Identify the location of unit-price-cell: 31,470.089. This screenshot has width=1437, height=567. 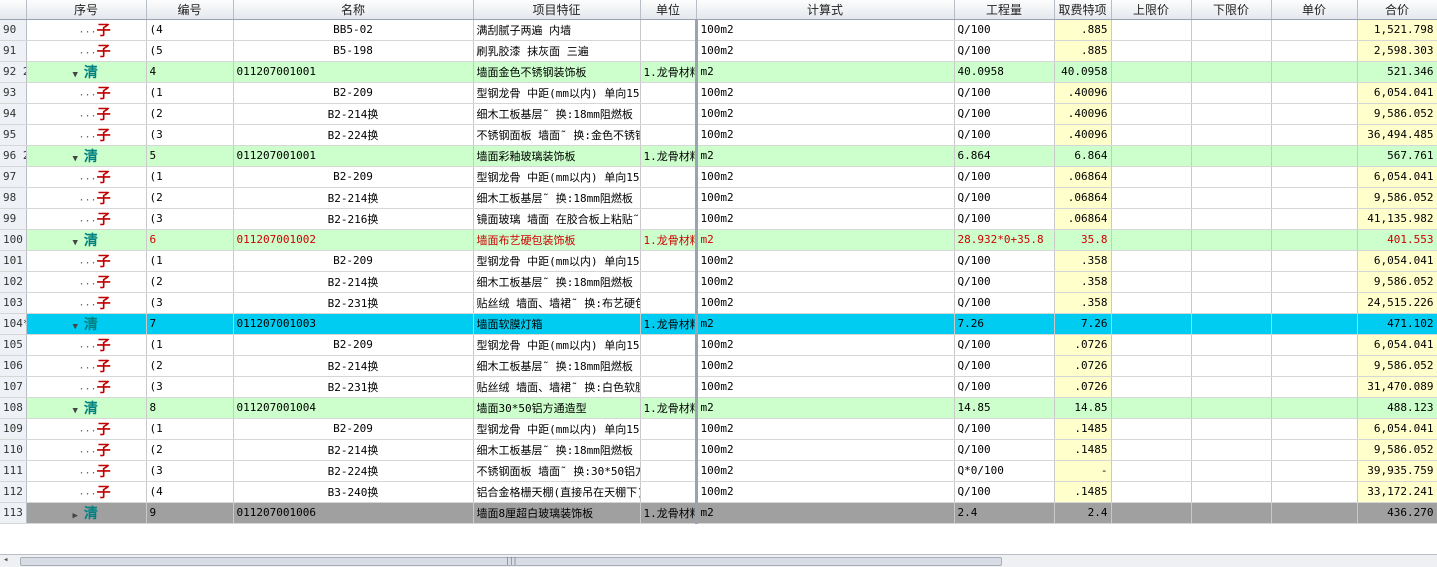
(1397, 387).